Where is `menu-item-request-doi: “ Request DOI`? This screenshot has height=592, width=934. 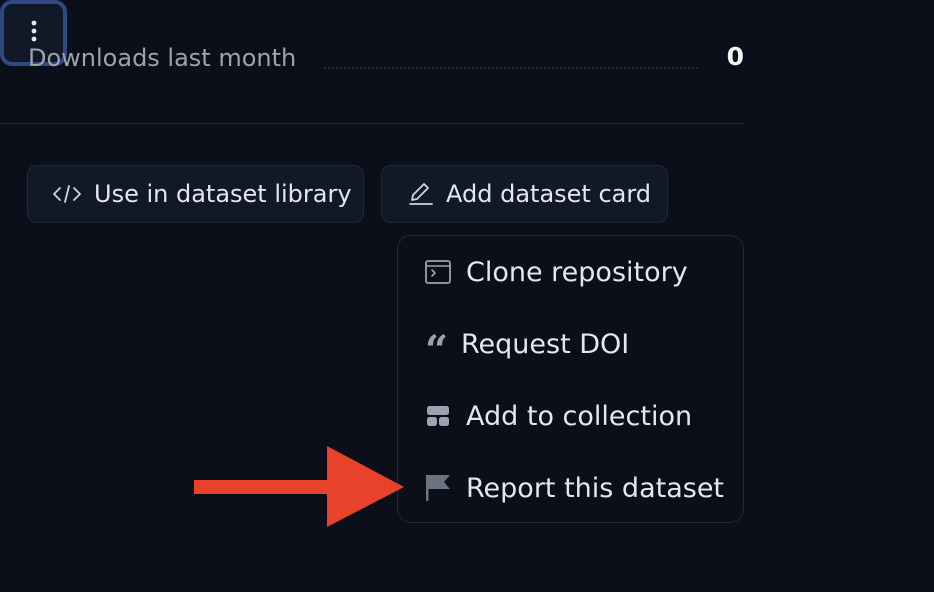
menu-item-request-doi: “ Request DOI is located at coordinates (570, 344).